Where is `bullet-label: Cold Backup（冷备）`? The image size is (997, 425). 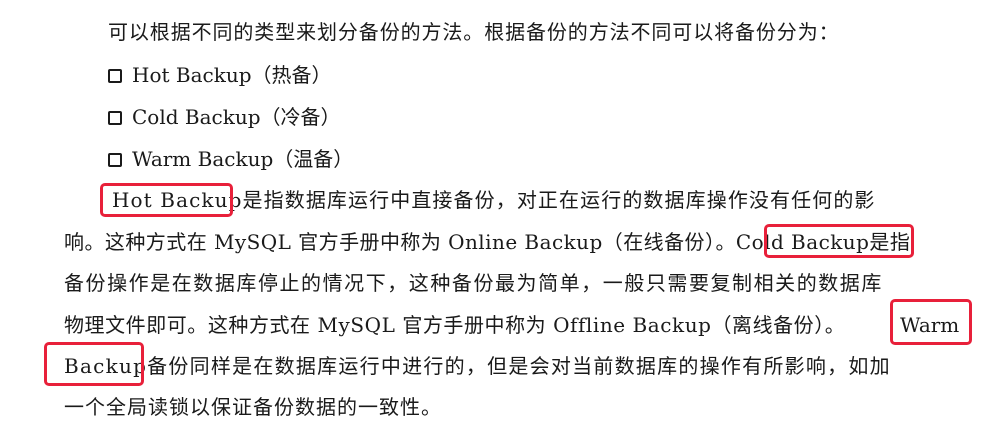
bullet-label: Cold Backup（冷备） is located at coordinates (236, 117).